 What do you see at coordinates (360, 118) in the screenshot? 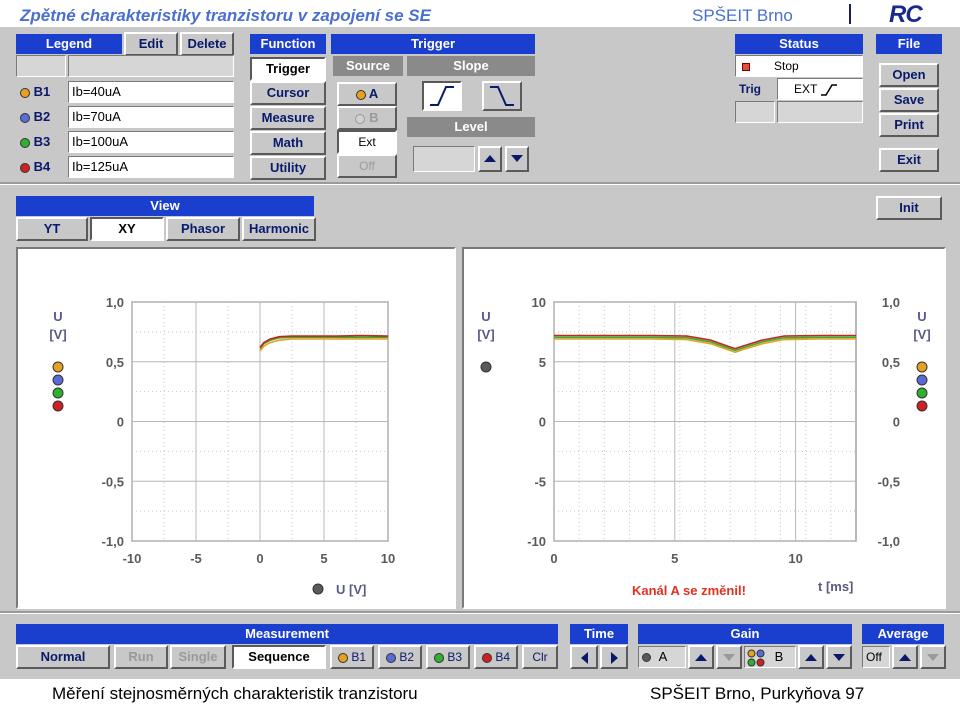
I see `source-b-dot-icon` at bounding box center [360, 118].